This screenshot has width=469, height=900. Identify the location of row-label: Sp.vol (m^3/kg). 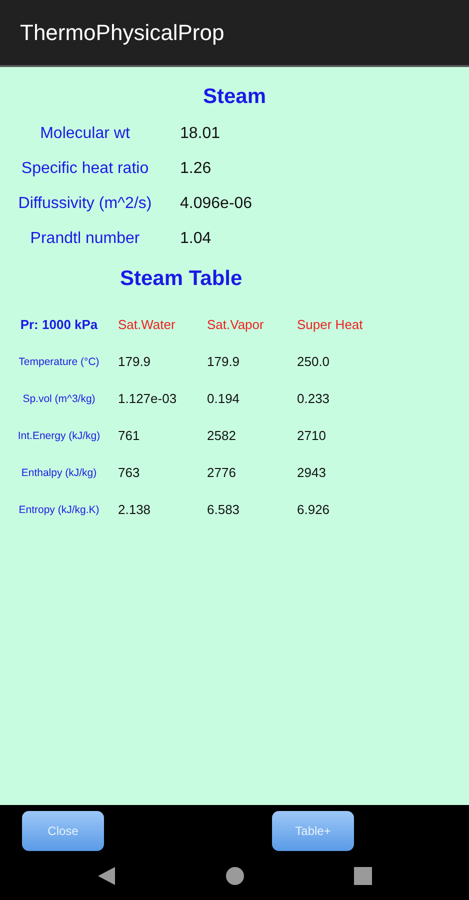
(59, 399).